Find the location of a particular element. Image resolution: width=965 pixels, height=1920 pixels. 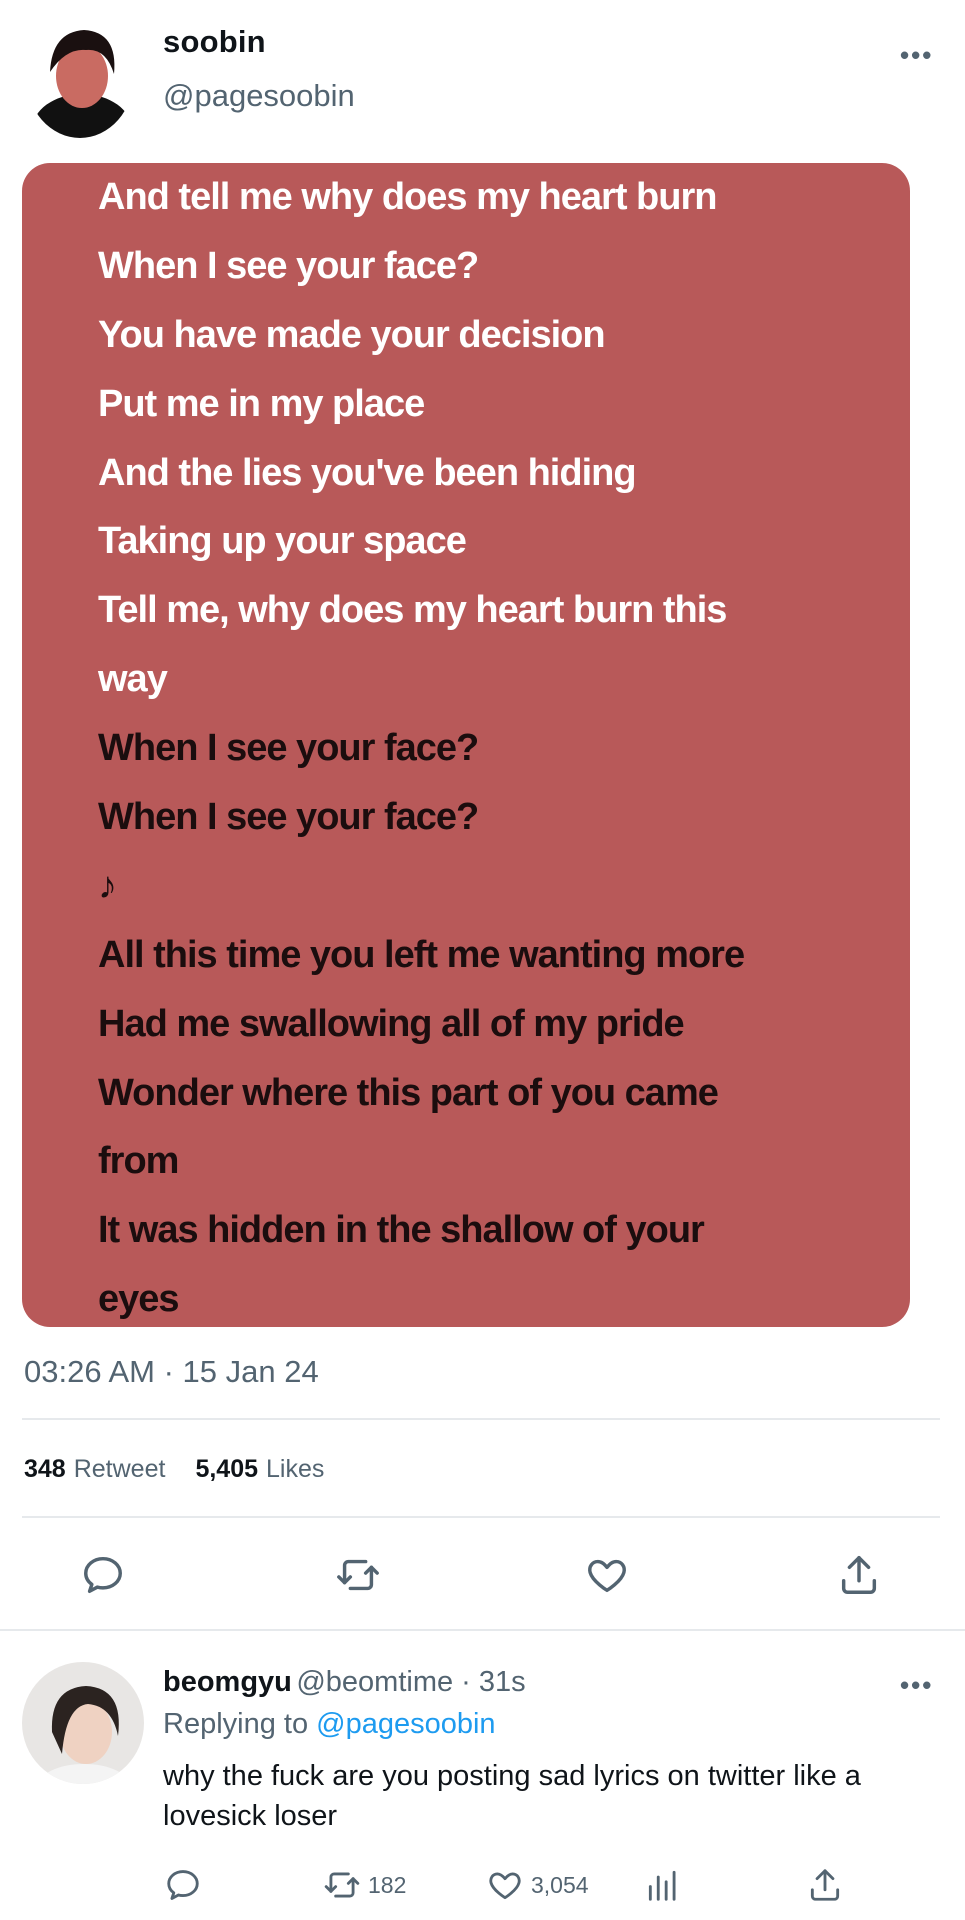

reply-share-icon is located at coordinates (825, 1885).